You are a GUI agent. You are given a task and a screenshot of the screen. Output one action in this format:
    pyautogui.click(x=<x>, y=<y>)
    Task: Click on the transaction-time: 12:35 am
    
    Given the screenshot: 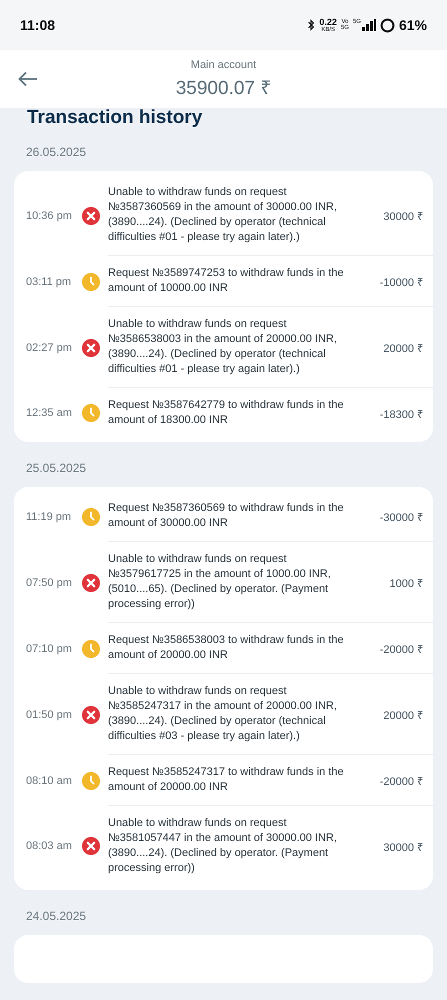 What is the action you would take?
    pyautogui.click(x=49, y=413)
    